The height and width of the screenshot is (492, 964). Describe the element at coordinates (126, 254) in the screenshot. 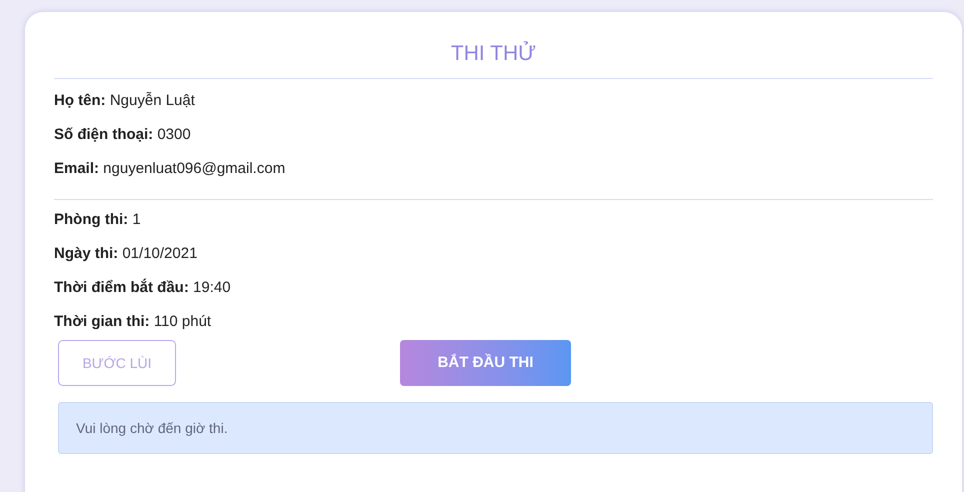

I see `info-line: Ngày thi: 01/10/2021` at that location.